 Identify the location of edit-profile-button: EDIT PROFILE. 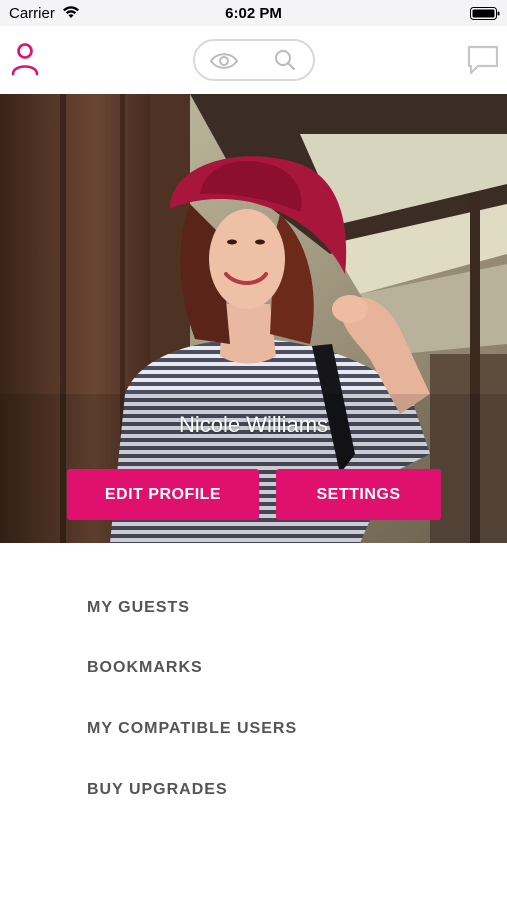
(163, 494).